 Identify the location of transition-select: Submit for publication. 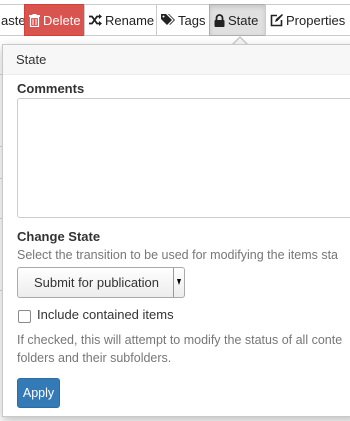
(101, 282).